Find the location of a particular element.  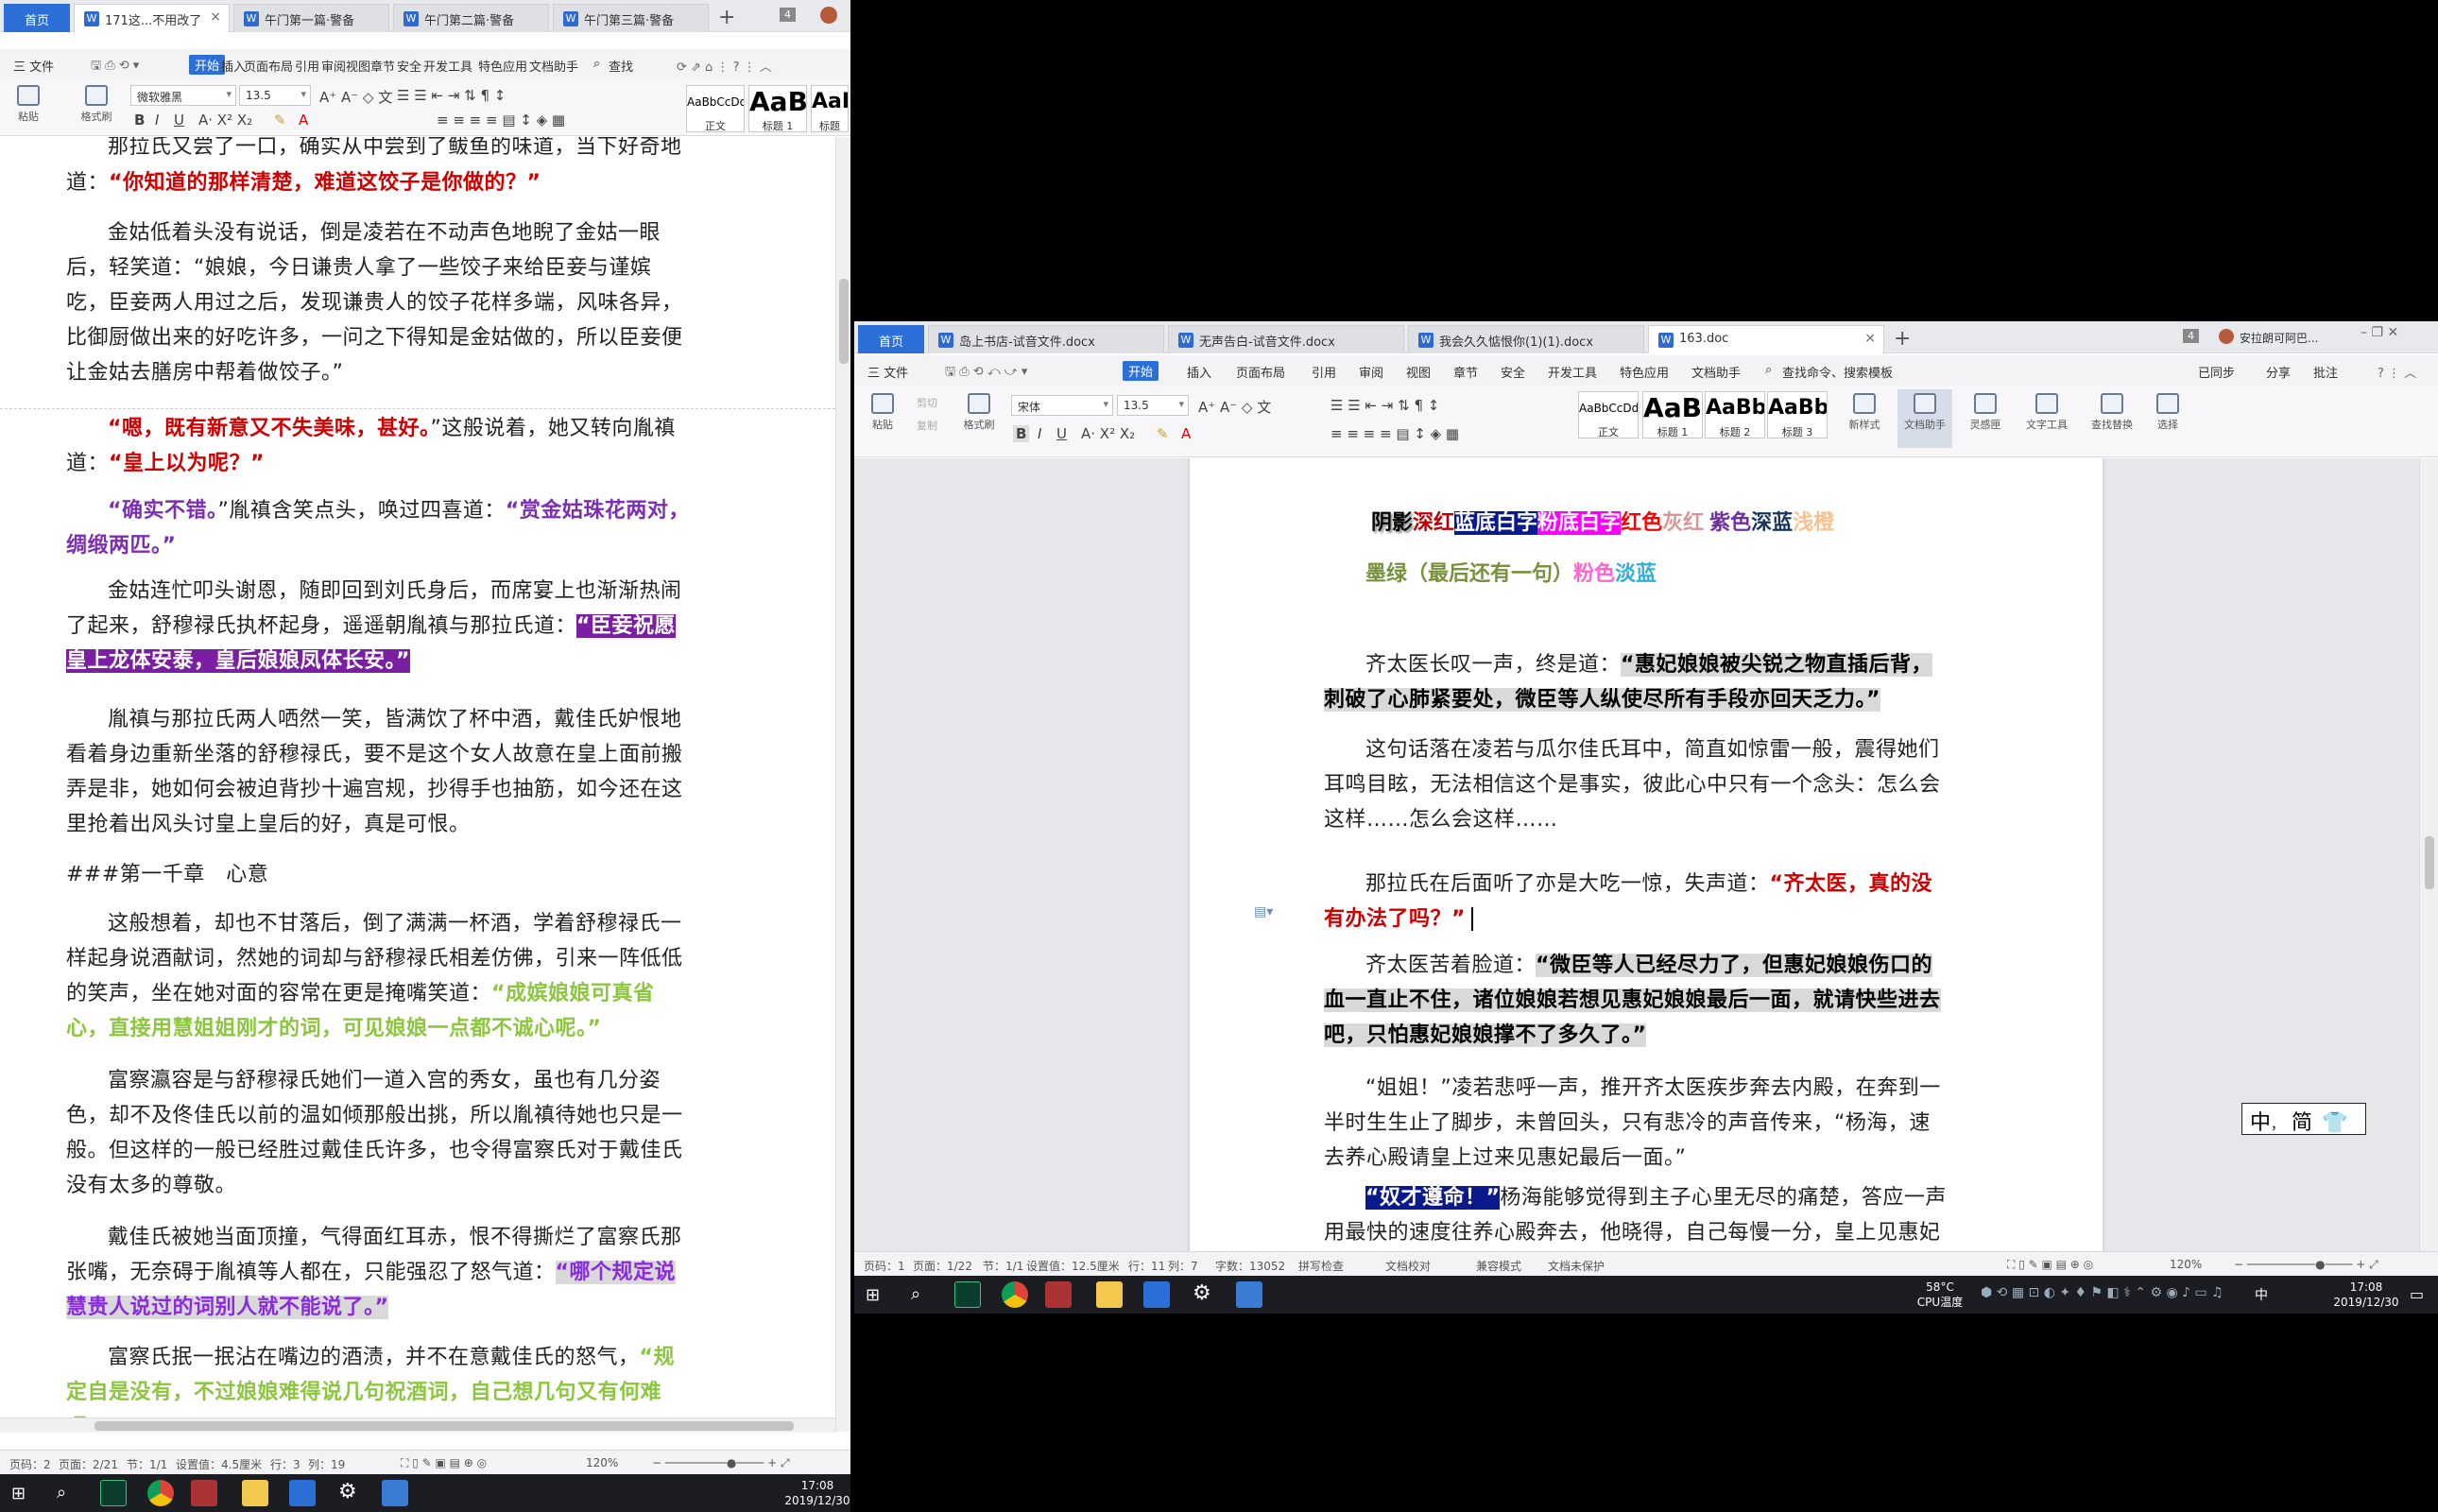

spell-check-toggle: 拼写检查 is located at coordinates (1321, 1266).